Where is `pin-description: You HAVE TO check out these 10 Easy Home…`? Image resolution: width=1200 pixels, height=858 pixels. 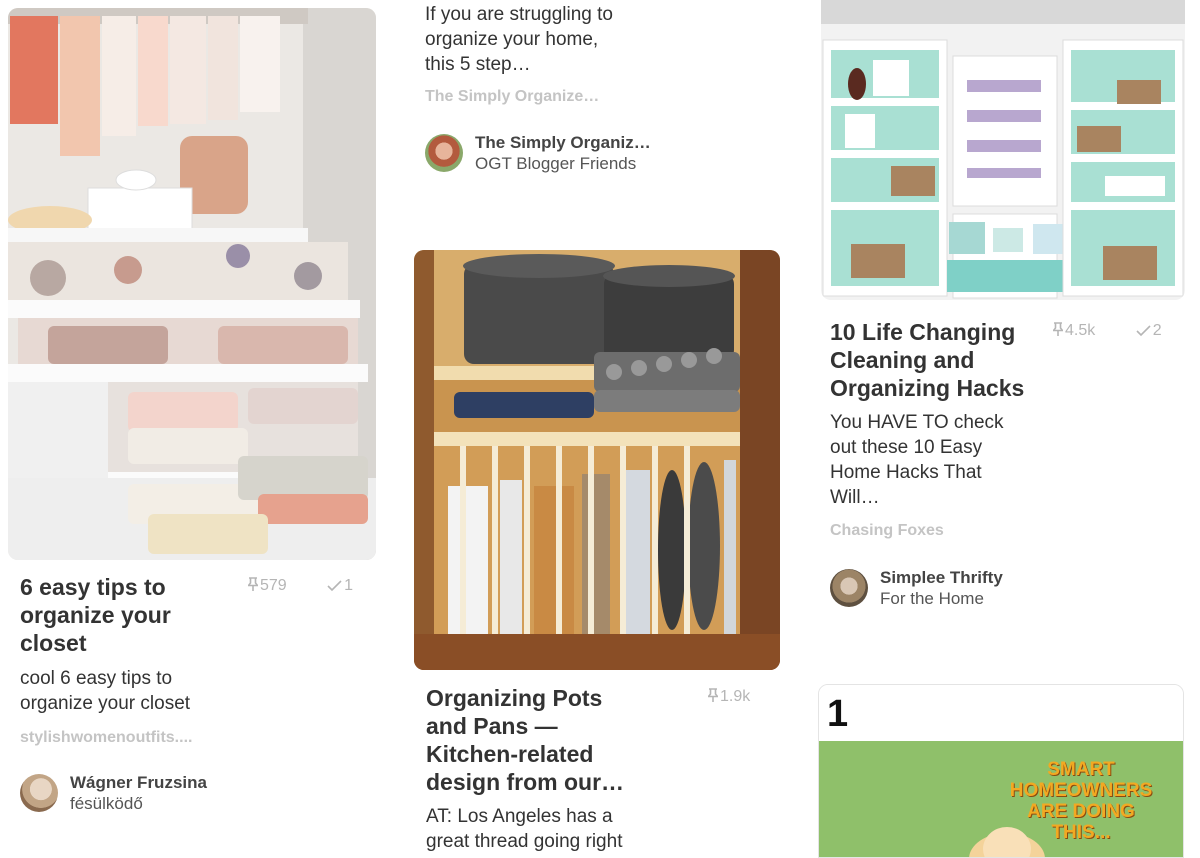
pin-description: You HAVE TO check out these 10 Easy Home… is located at coordinates (950, 460).